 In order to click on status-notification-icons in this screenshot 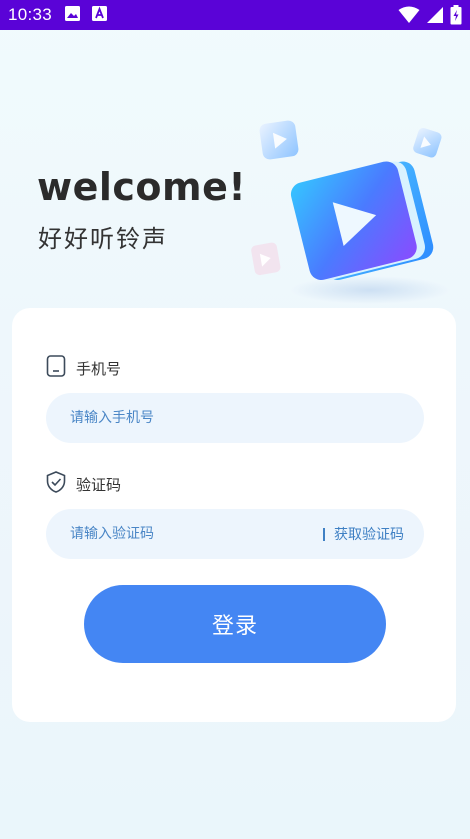, I will do `click(86, 15)`.